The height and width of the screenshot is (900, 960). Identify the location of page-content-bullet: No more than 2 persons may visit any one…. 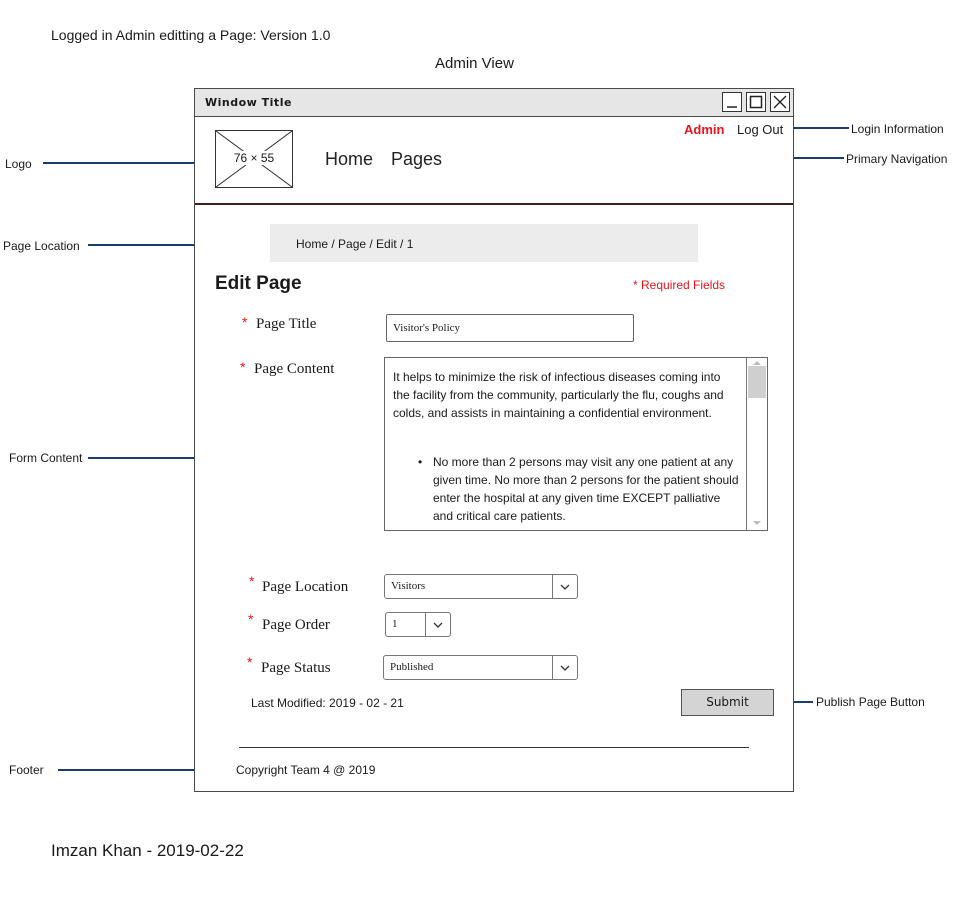
(586, 489).